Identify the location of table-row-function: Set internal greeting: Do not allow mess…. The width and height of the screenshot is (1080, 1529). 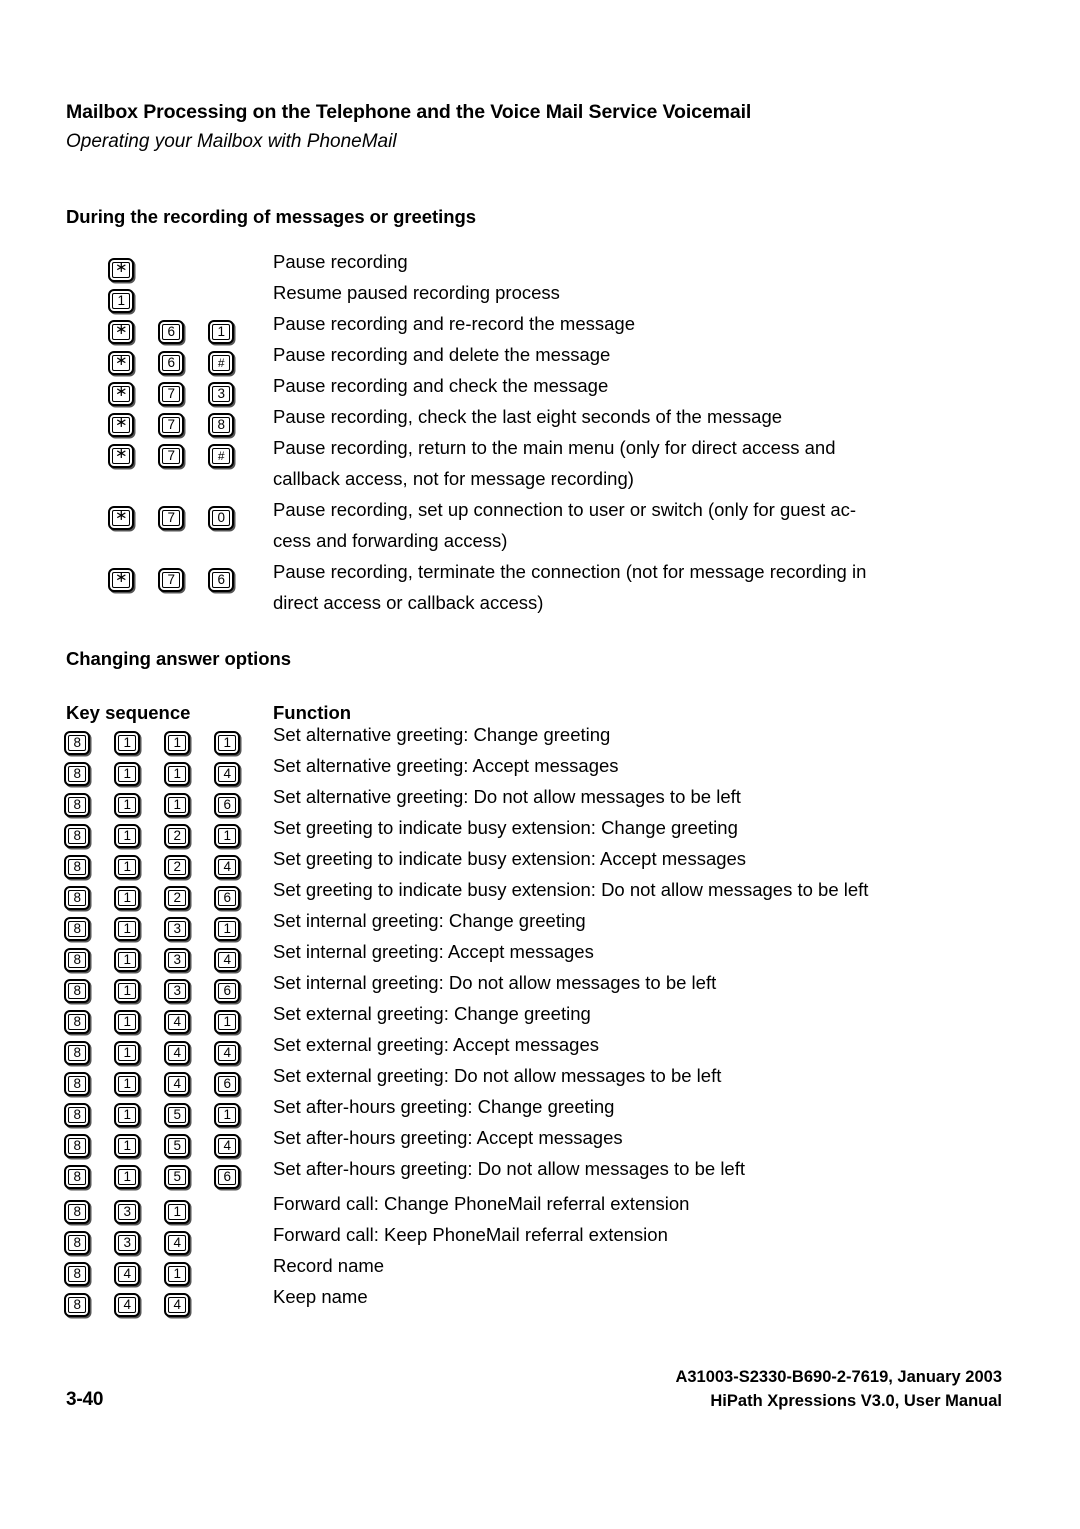
(495, 982).